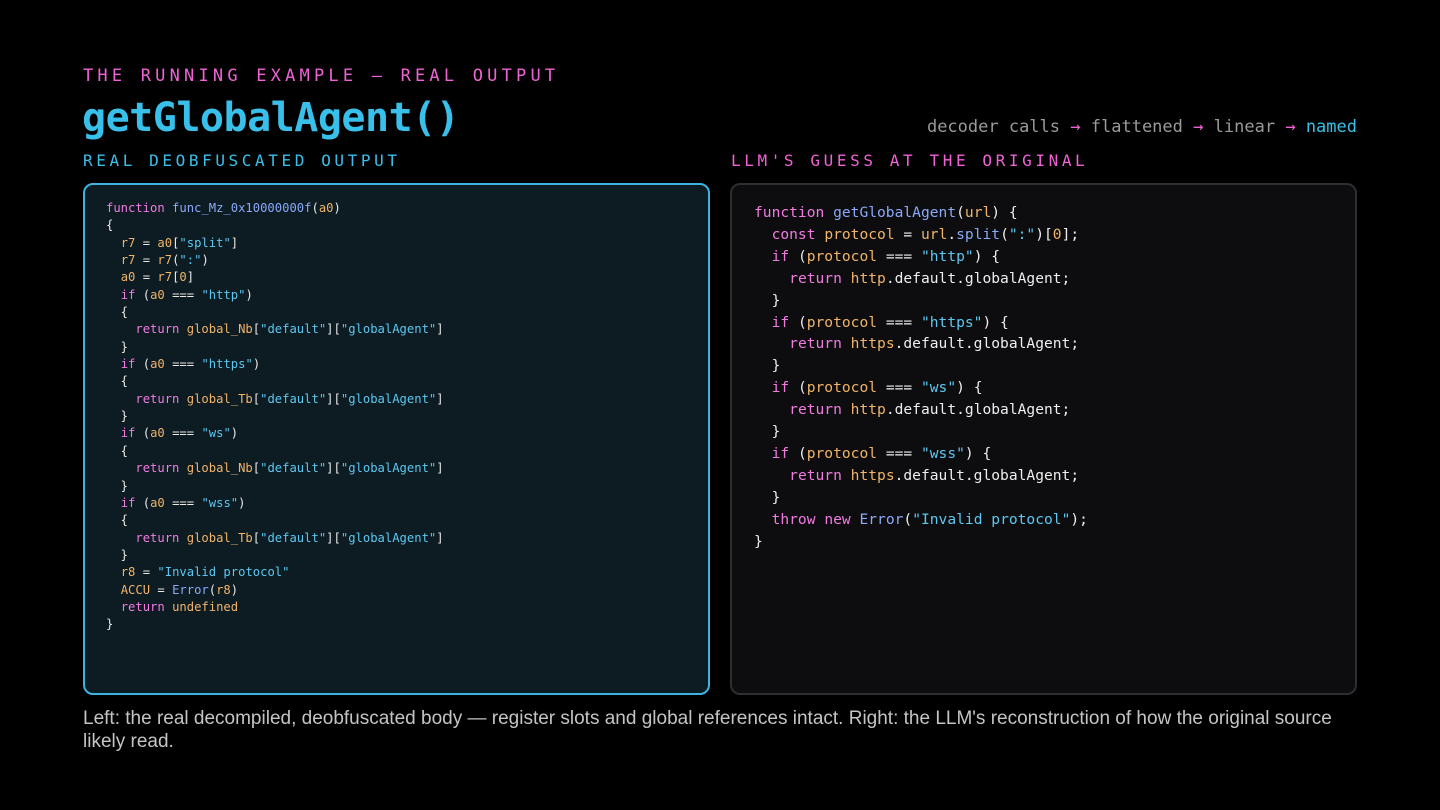 This screenshot has height=810, width=1440. Describe the element at coordinates (205, 242) in the screenshot. I see `code-token: "split"` at that location.